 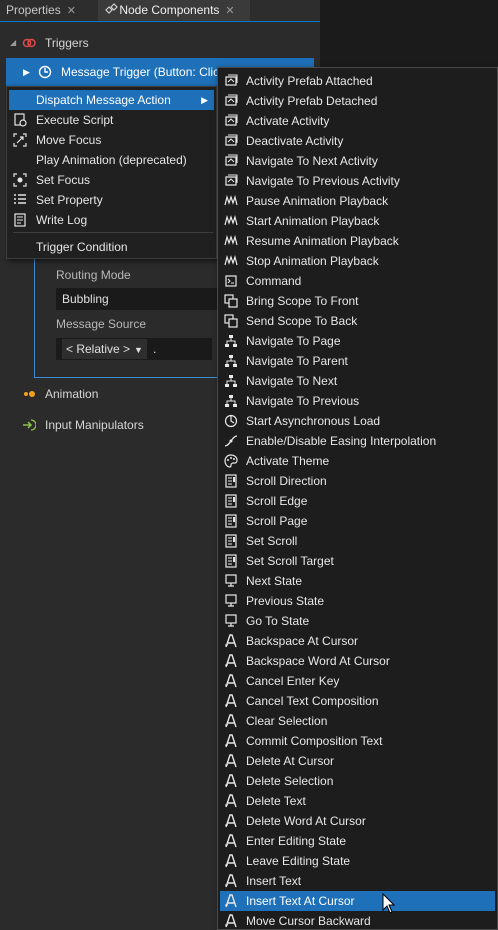 What do you see at coordinates (357, 481) in the screenshot?
I see `submenu-item-scroll-direction: Scroll Direction` at bounding box center [357, 481].